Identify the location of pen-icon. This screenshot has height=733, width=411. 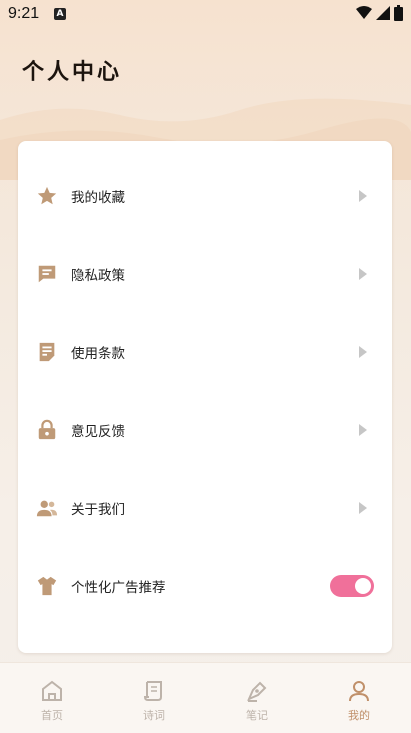
(257, 691).